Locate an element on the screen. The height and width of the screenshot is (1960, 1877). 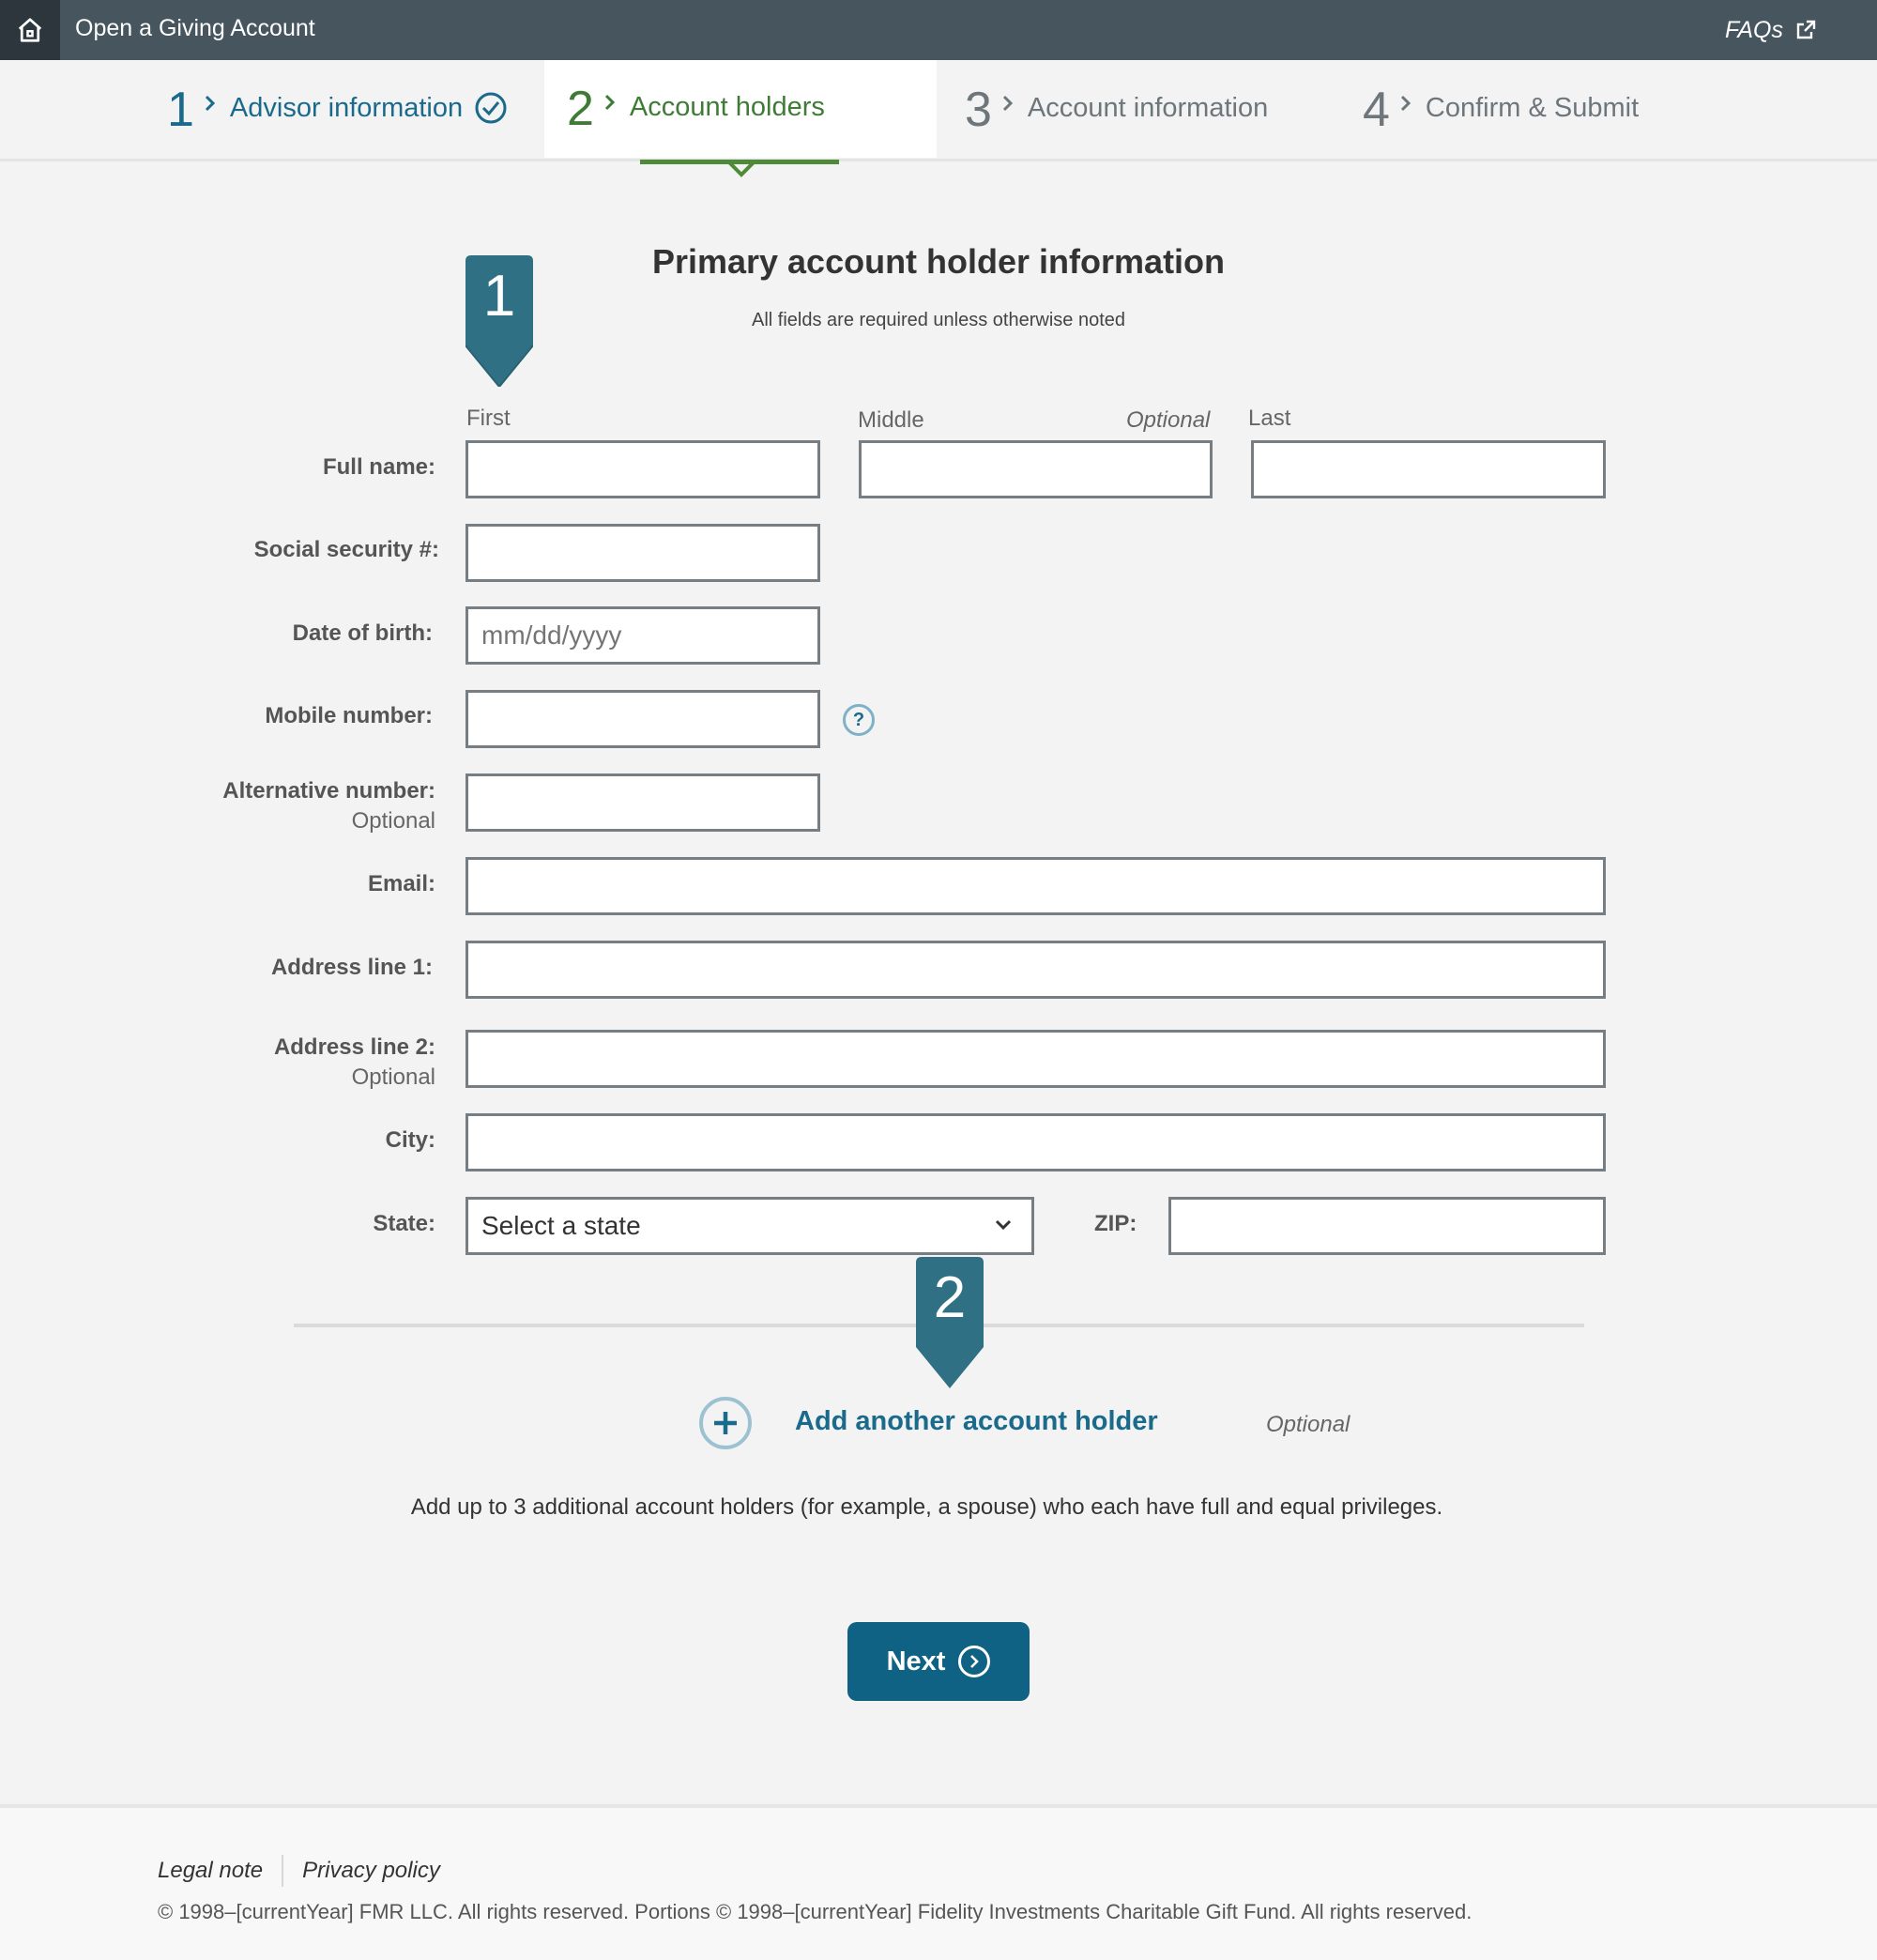
step-account-holders: 2 Account holders is located at coordinates (740, 109).